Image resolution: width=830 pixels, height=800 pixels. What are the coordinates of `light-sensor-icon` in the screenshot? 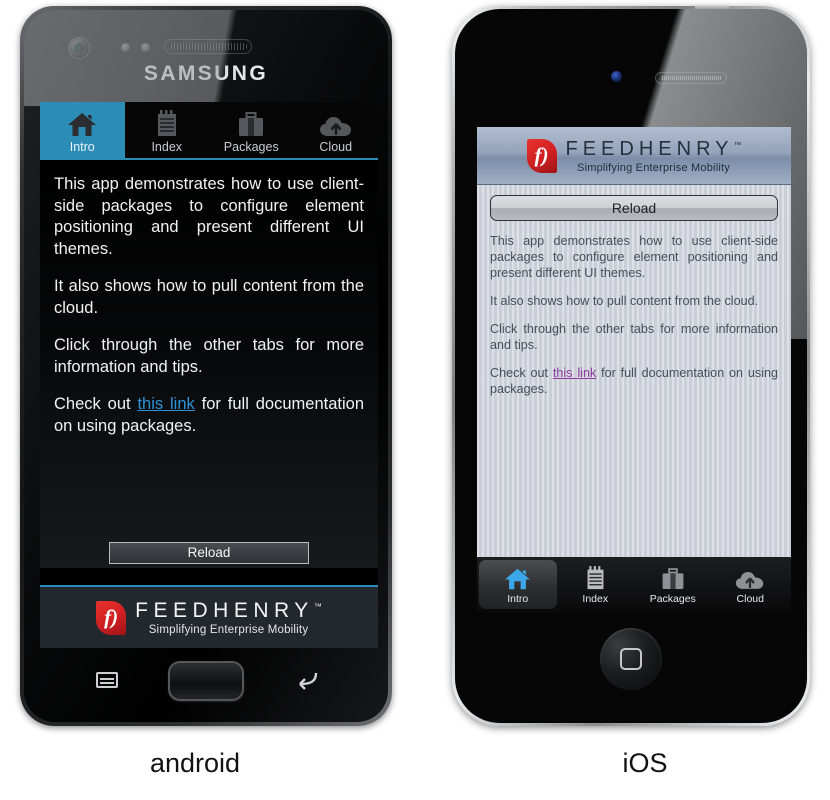 It's located at (145, 47).